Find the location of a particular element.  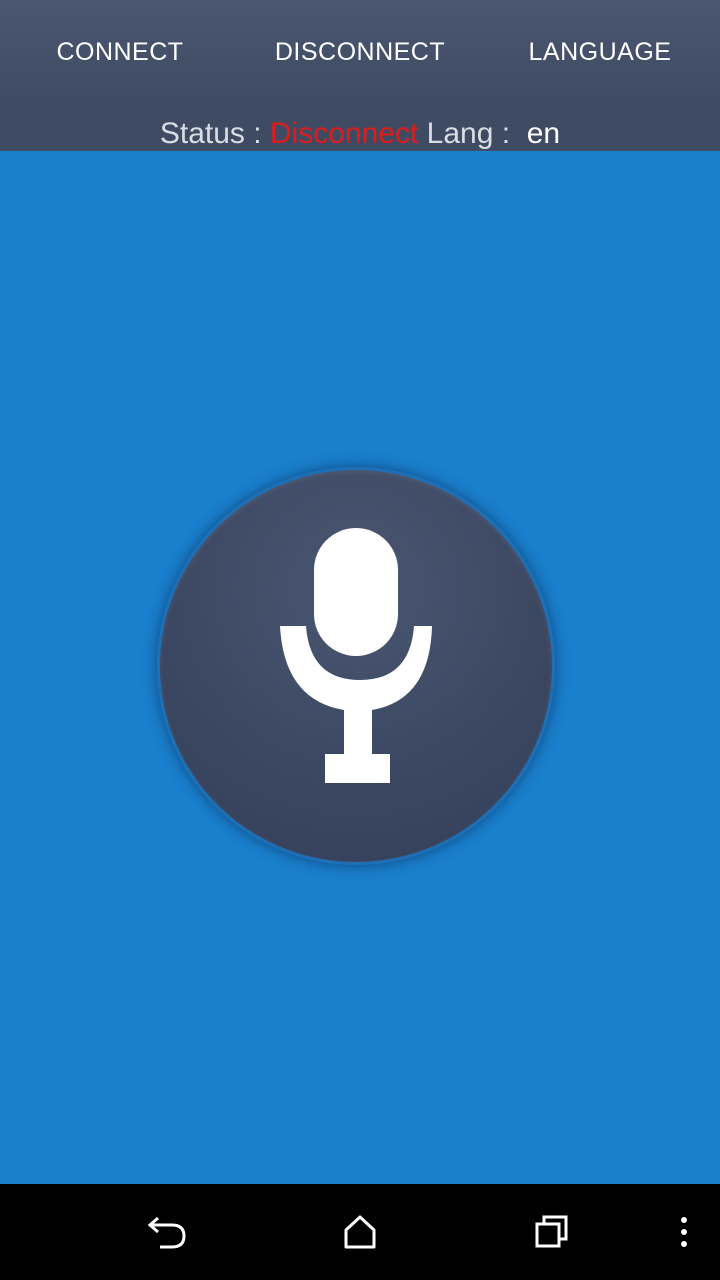

recents-icon is located at coordinates (551, 1231).